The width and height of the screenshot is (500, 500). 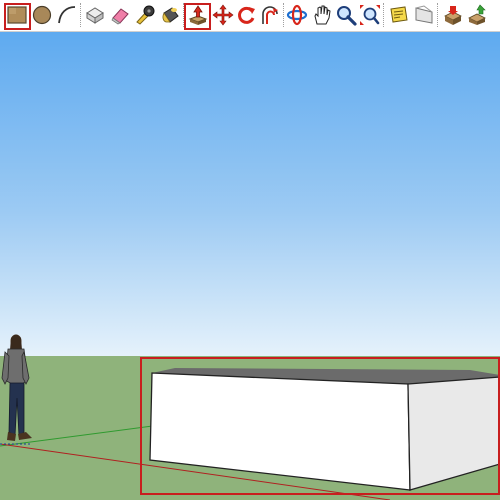 I want to click on toolbar, so click(x=250, y=16).